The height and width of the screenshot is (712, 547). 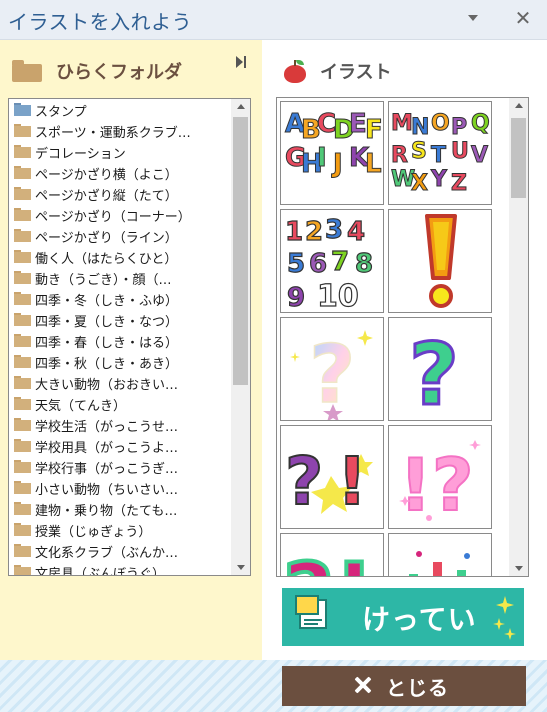 I want to click on folder-item-label: ページかざり（コーナー）, so click(x=113, y=217).